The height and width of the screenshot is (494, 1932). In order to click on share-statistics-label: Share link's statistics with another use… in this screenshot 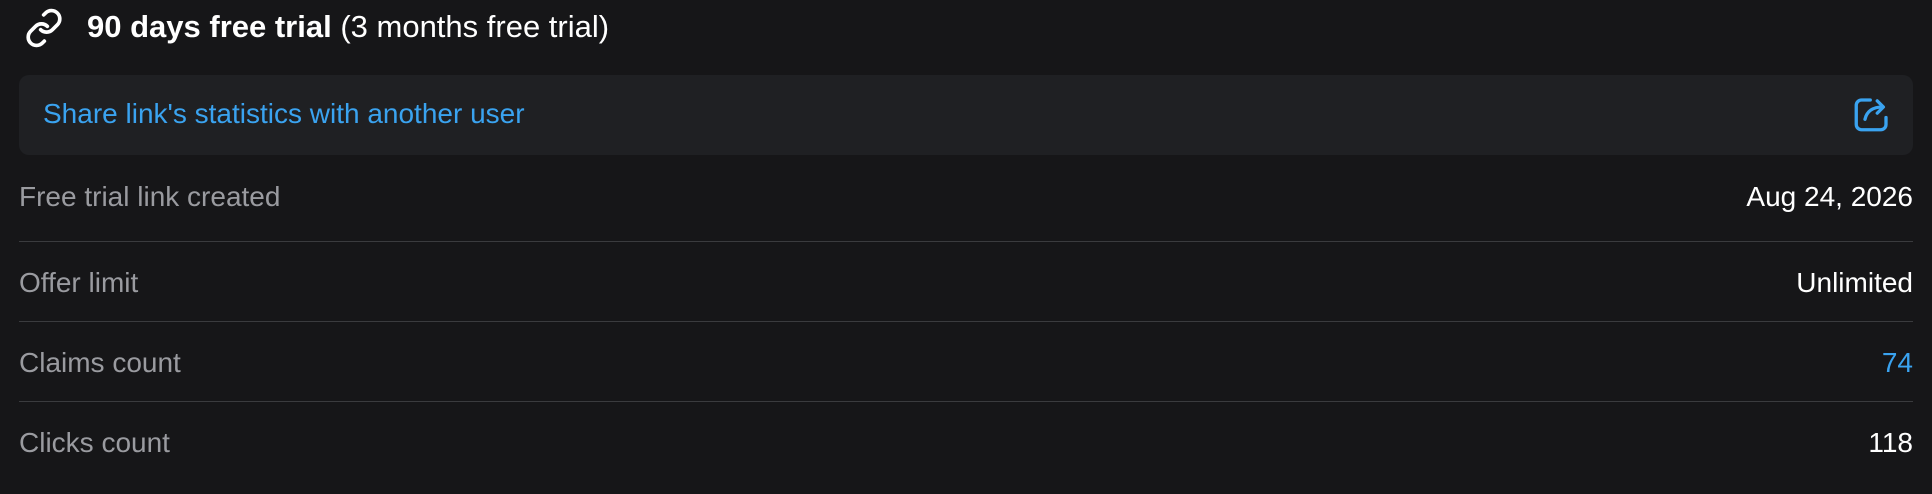, I will do `click(284, 113)`.